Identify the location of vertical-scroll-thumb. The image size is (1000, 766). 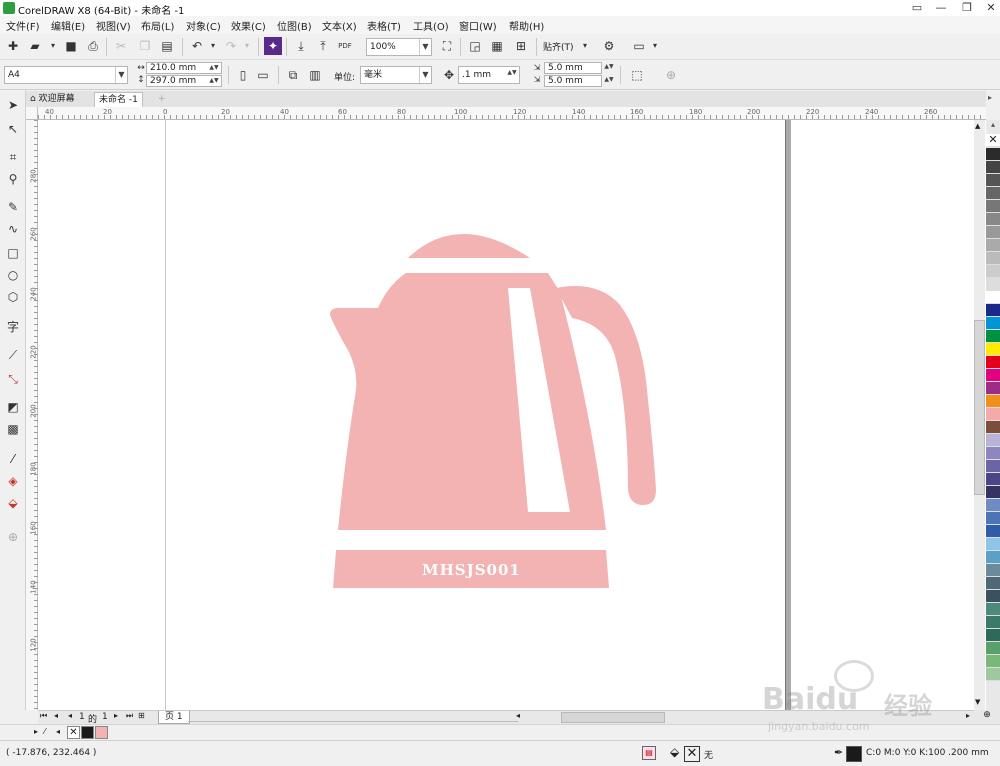
(979, 407).